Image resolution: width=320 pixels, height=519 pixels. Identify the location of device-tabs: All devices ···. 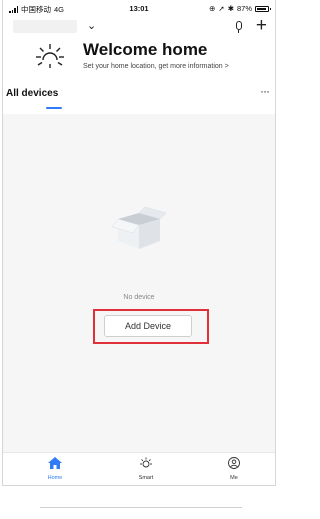
(139, 99).